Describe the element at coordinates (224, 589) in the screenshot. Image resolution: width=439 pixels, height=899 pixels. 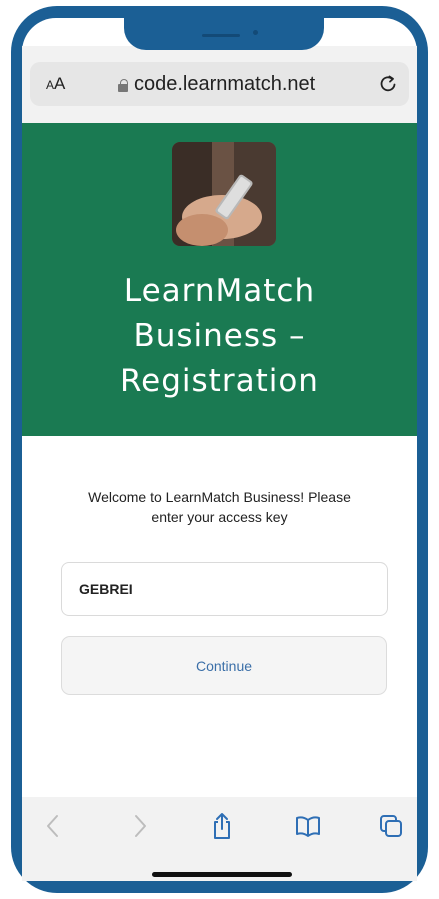
I see `access-key-input` at that location.